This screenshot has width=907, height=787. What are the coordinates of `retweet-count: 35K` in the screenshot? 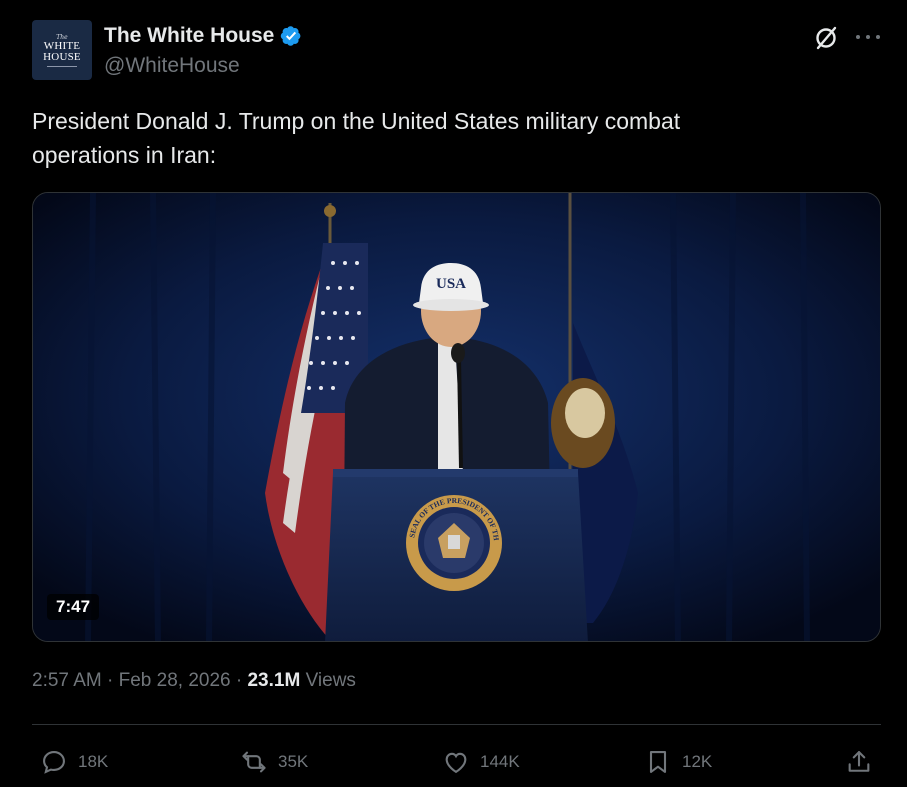 It's located at (293, 761).